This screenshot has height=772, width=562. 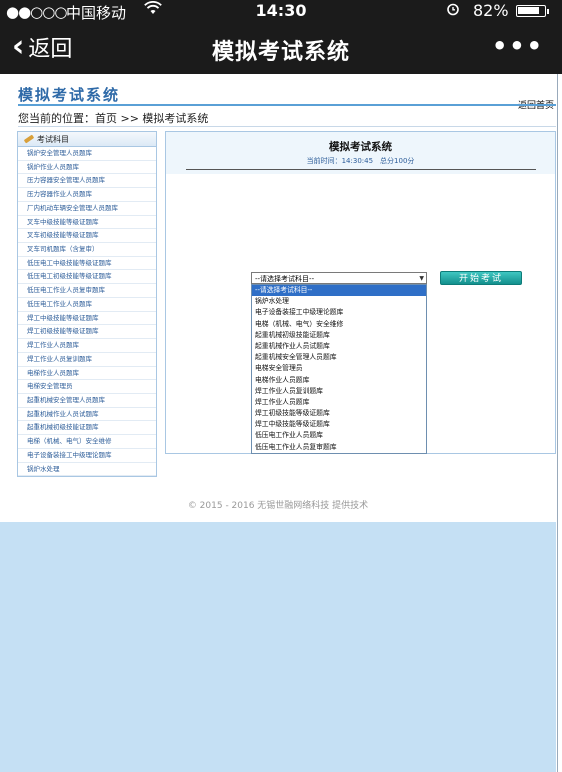 I want to click on nav-title: 模拟考试系统, so click(x=280, y=52).